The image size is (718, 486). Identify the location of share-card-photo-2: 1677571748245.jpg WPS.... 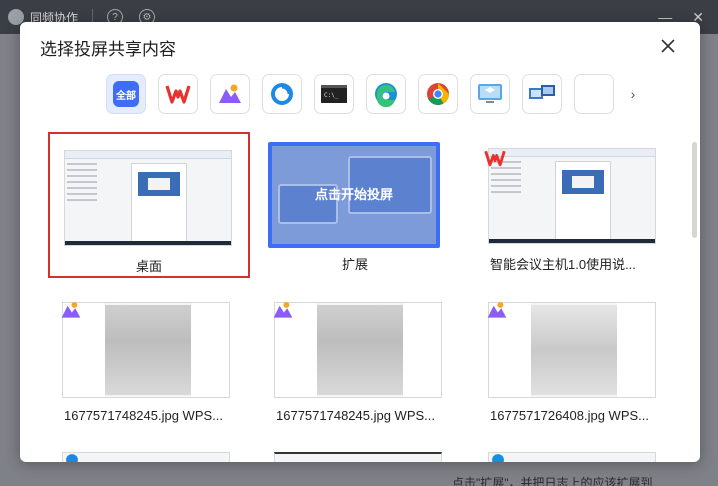
(361, 359).